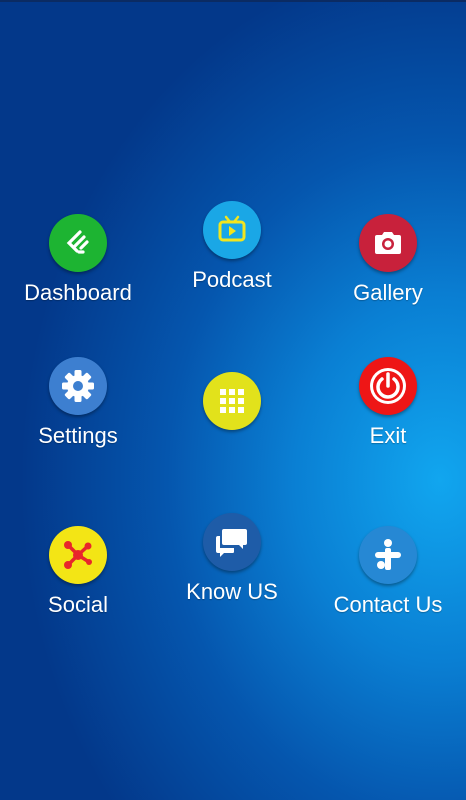  I want to click on know-us-label: Know US, so click(232, 591).